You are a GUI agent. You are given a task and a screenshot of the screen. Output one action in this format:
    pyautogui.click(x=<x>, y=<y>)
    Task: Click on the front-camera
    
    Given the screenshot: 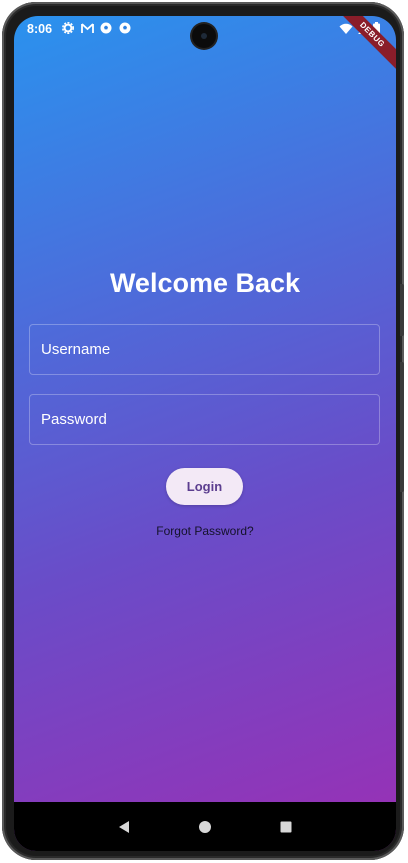 What is the action you would take?
    pyautogui.click(x=204, y=36)
    